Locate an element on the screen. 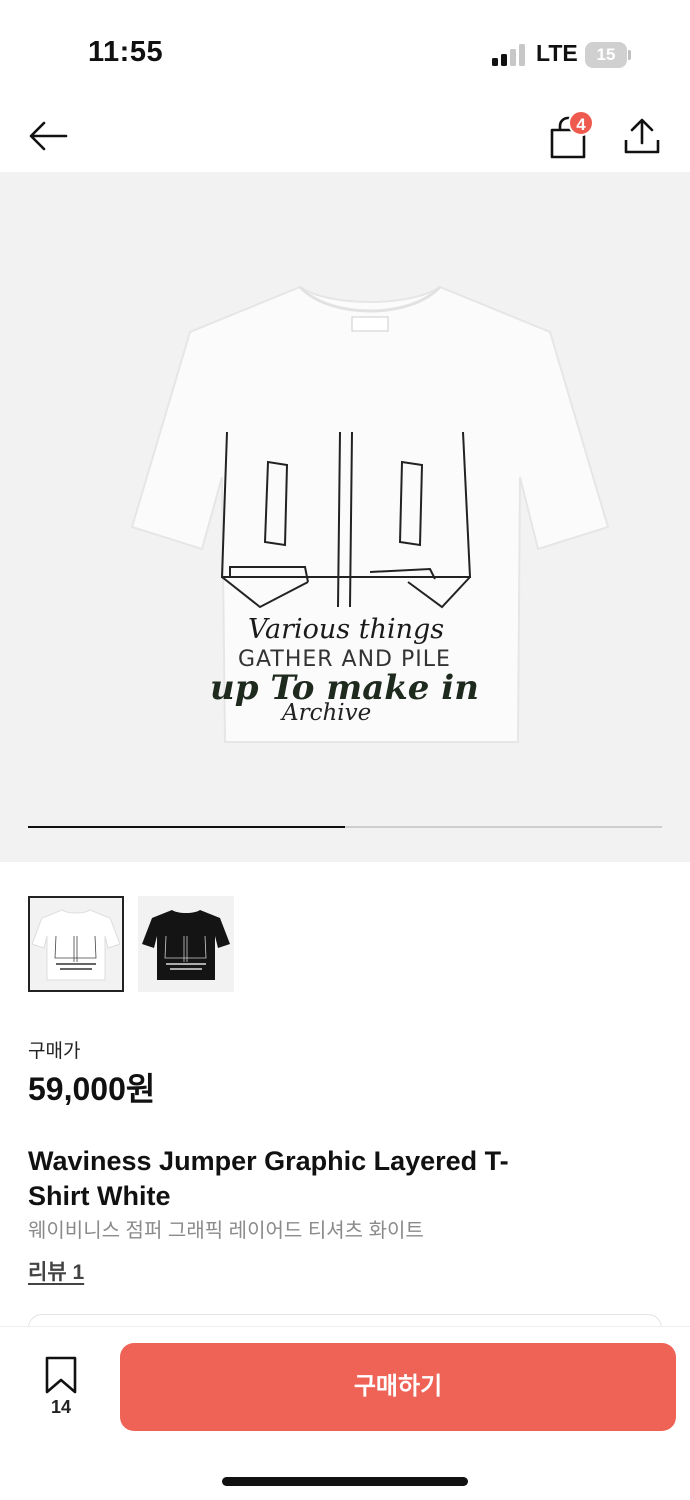 The width and height of the screenshot is (690, 1500). thumbnail-list is located at coordinates (131, 944).